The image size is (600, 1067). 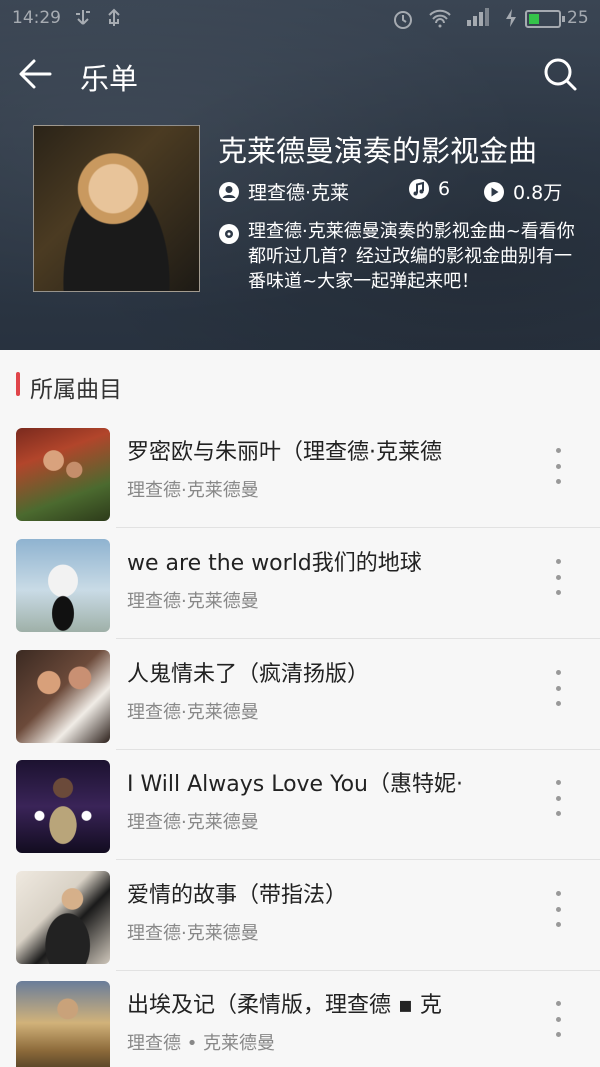 What do you see at coordinates (419, 189) in the screenshot?
I see `music-note-icon` at bounding box center [419, 189].